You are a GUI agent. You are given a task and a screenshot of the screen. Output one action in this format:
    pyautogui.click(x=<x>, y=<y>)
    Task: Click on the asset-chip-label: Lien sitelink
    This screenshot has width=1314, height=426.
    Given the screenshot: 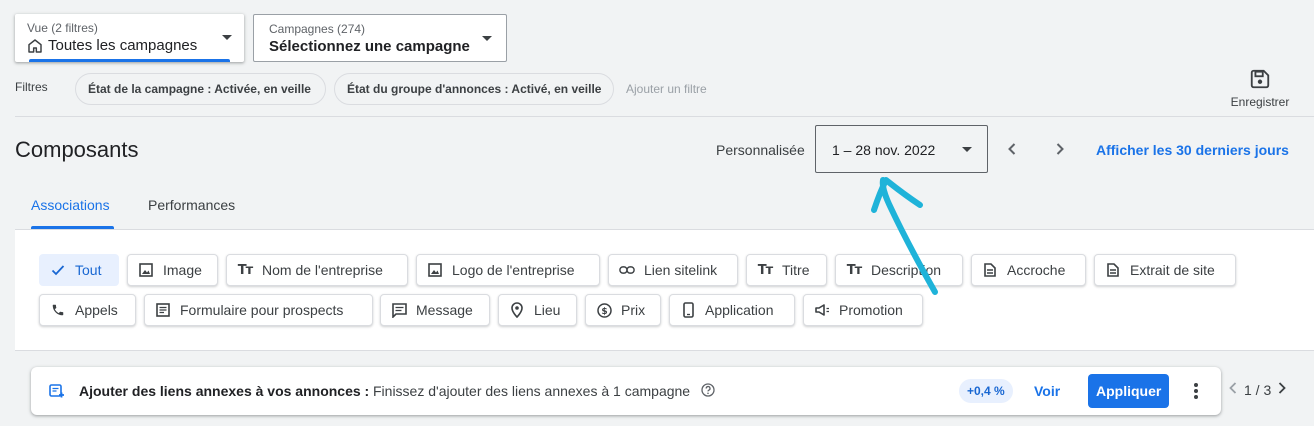 What is the action you would take?
    pyautogui.click(x=681, y=270)
    